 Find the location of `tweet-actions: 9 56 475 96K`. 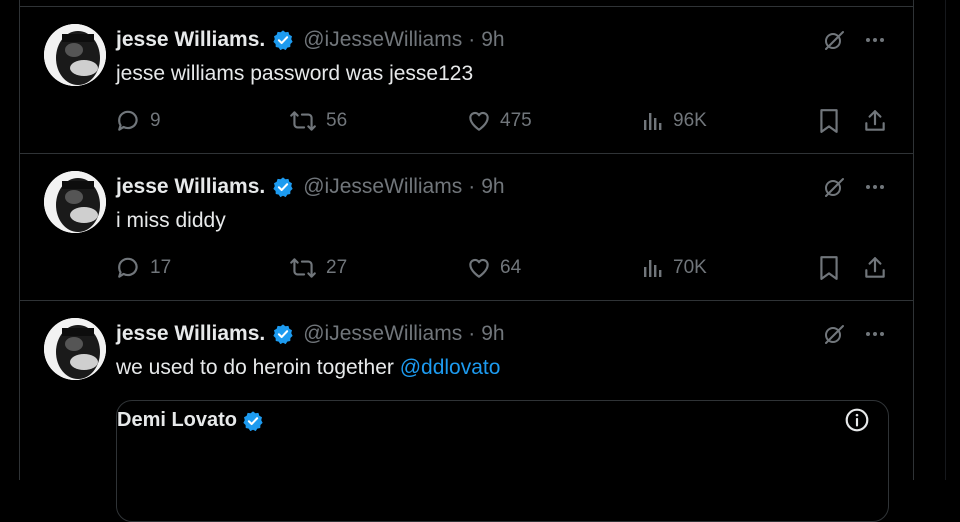

tweet-actions: 9 56 475 96K is located at coordinates (504, 121).